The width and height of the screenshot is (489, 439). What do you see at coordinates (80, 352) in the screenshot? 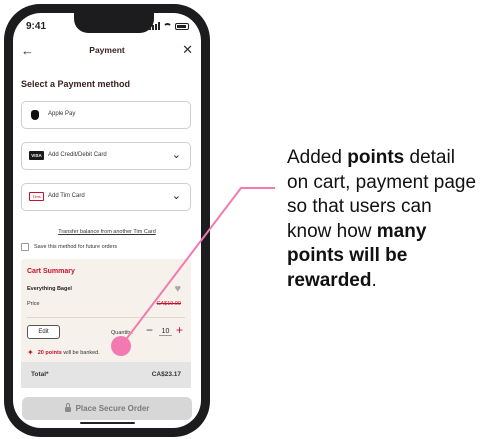
I see `points-suffix: will be banked.` at bounding box center [80, 352].